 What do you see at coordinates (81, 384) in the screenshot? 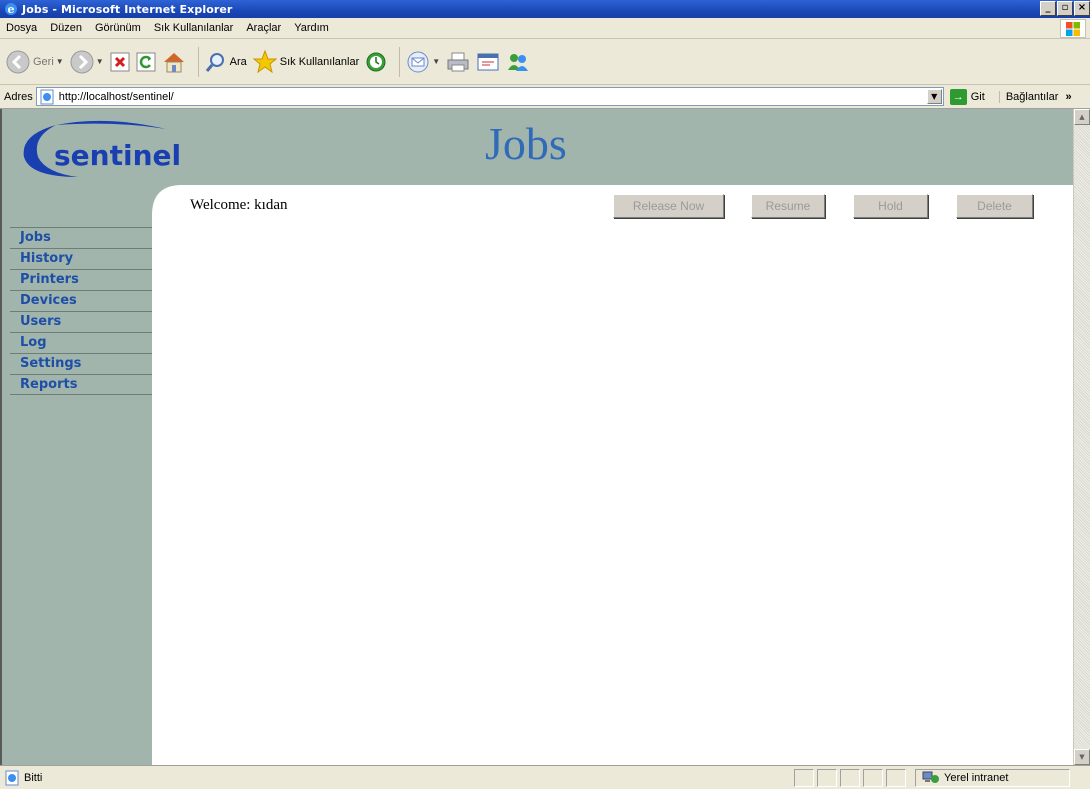
I see `nav-item-reports: Reports` at bounding box center [81, 384].